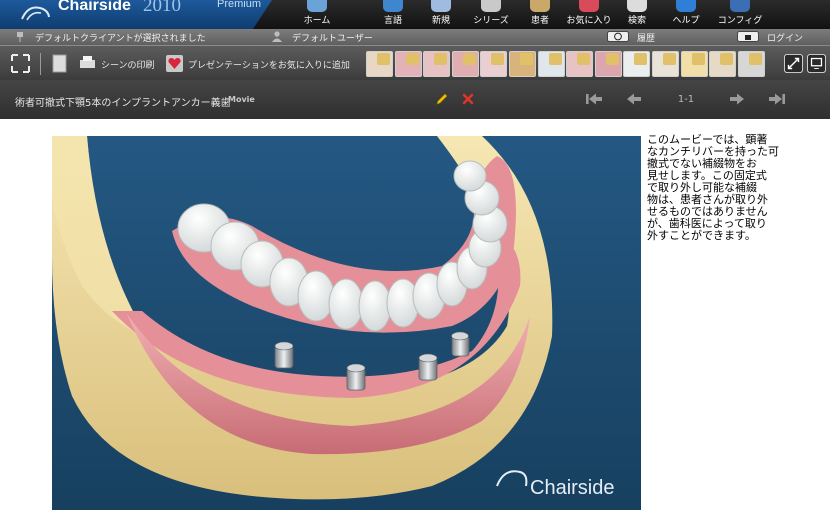 This screenshot has width=830, height=510. What do you see at coordinates (491, 6) in the screenshot?
I see `film-icon` at bounding box center [491, 6].